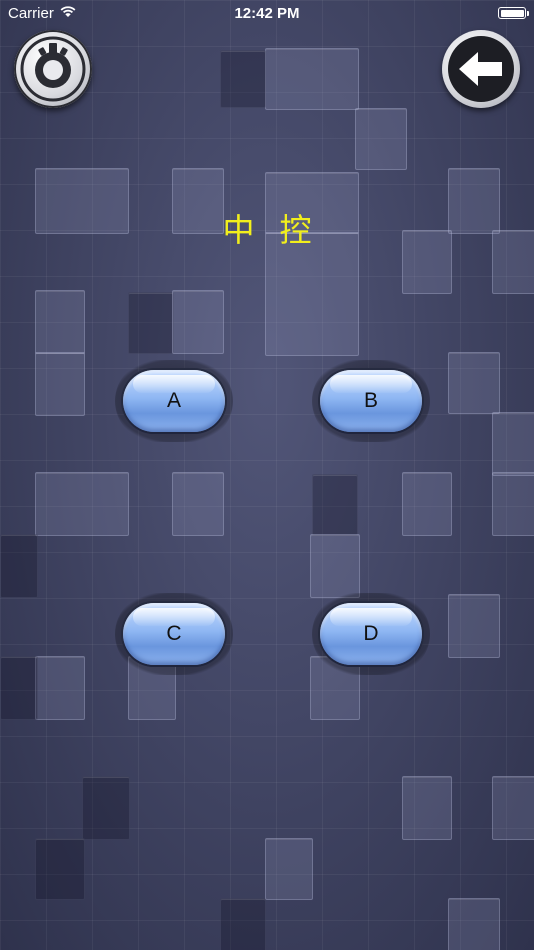  I want to click on button-c: C, so click(174, 634).